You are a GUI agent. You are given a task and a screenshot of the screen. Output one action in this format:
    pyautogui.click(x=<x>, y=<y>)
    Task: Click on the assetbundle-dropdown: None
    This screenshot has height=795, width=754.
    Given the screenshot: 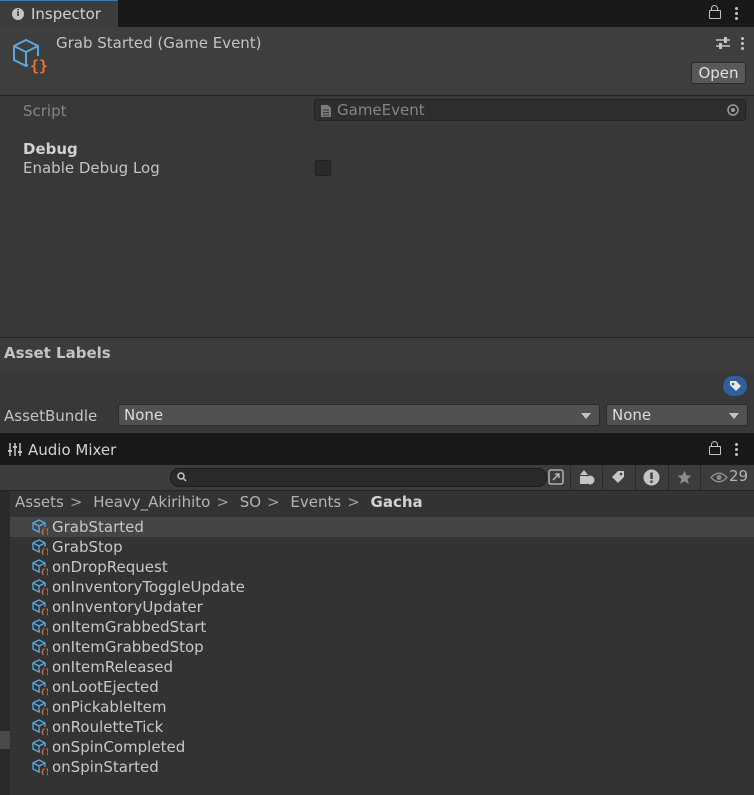 What is the action you would take?
    pyautogui.click(x=359, y=415)
    